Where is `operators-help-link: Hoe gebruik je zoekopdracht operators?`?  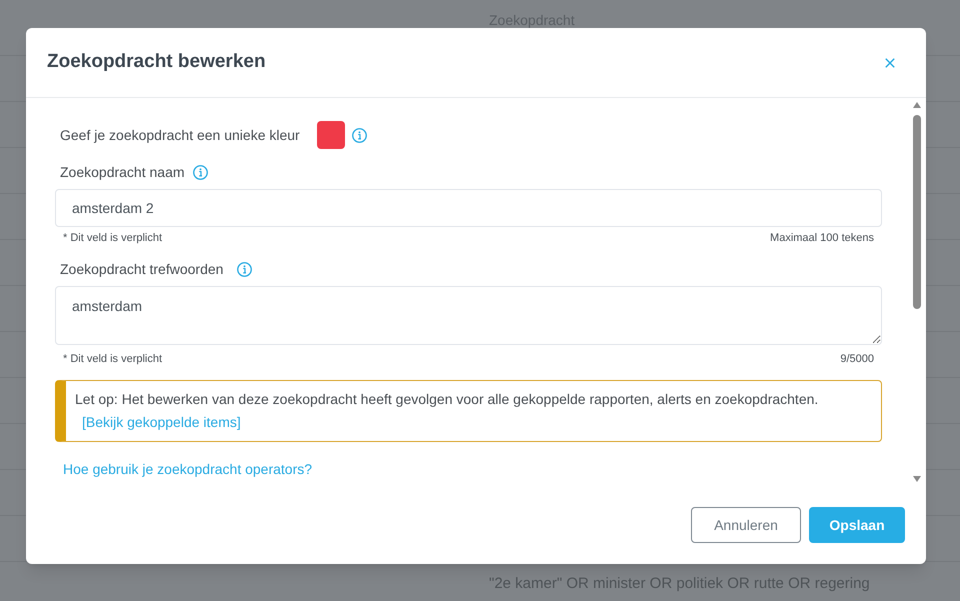
operators-help-link: Hoe gebruik je zoekopdracht operators? is located at coordinates (187, 469).